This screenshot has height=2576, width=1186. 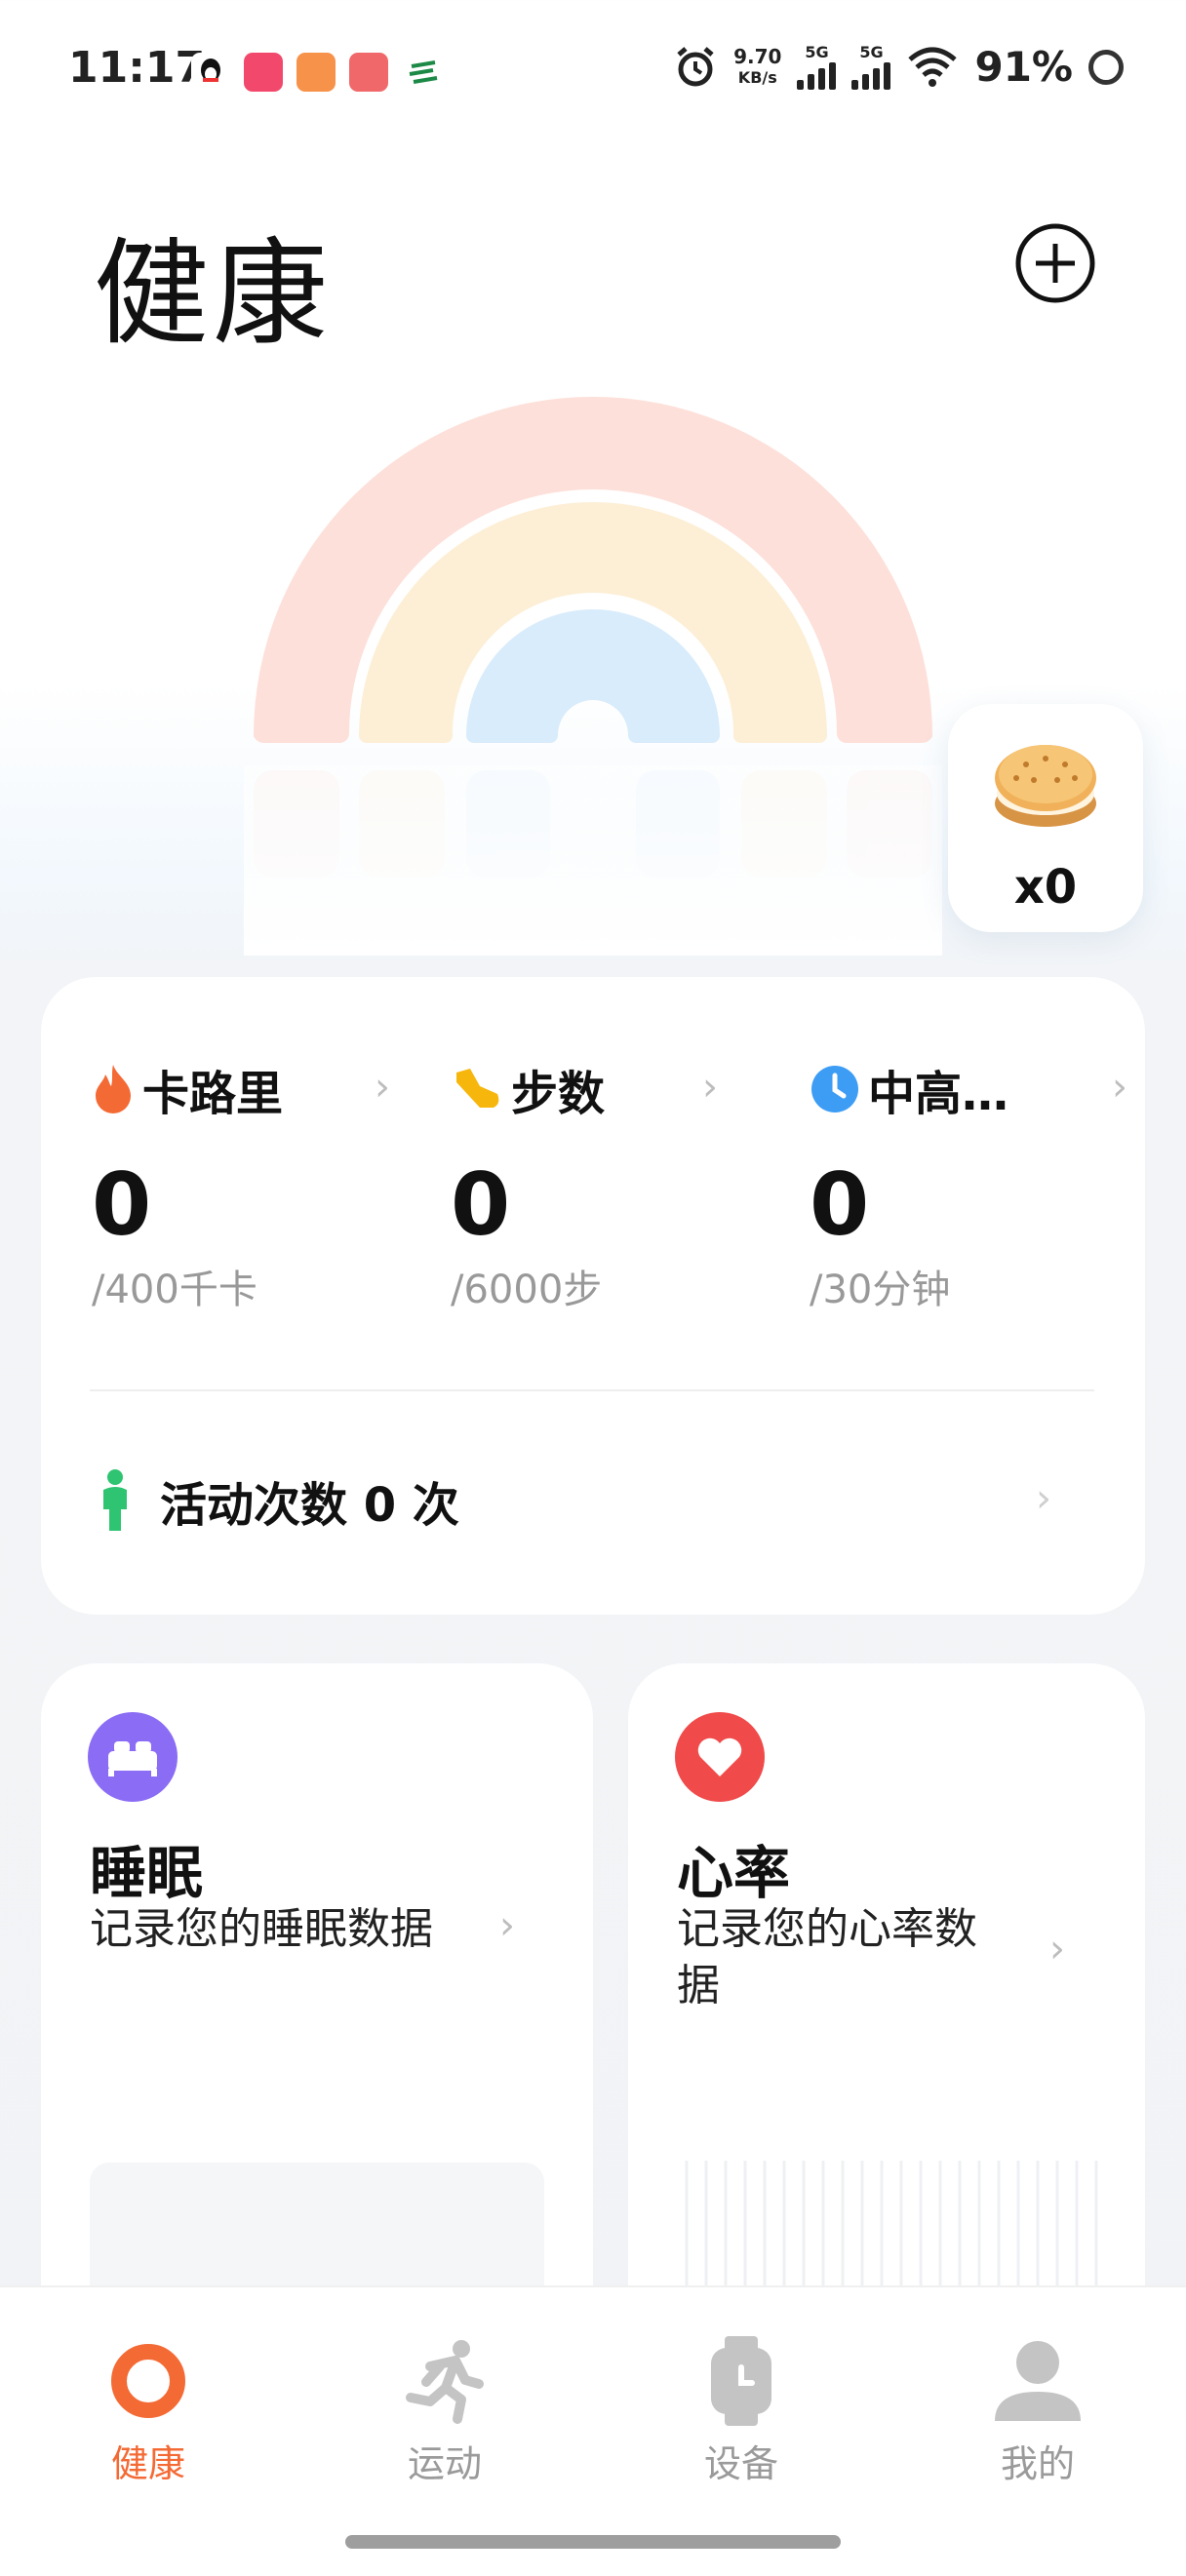 What do you see at coordinates (834, 1089) in the screenshot?
I see `clock-icon` at bounding box center [834, 1089].